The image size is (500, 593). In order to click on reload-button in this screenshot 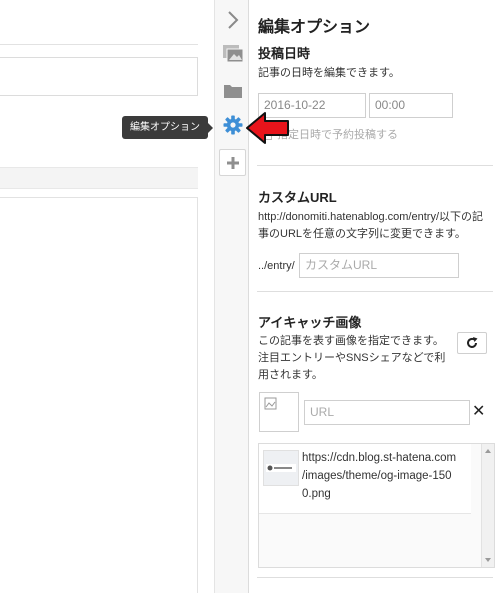, I will do `click(472, 343)`.